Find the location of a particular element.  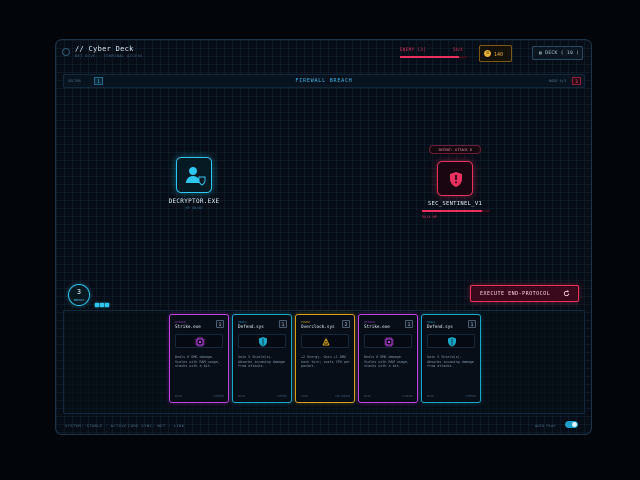

enemy-health-bar is located at coordinates (456, 211).